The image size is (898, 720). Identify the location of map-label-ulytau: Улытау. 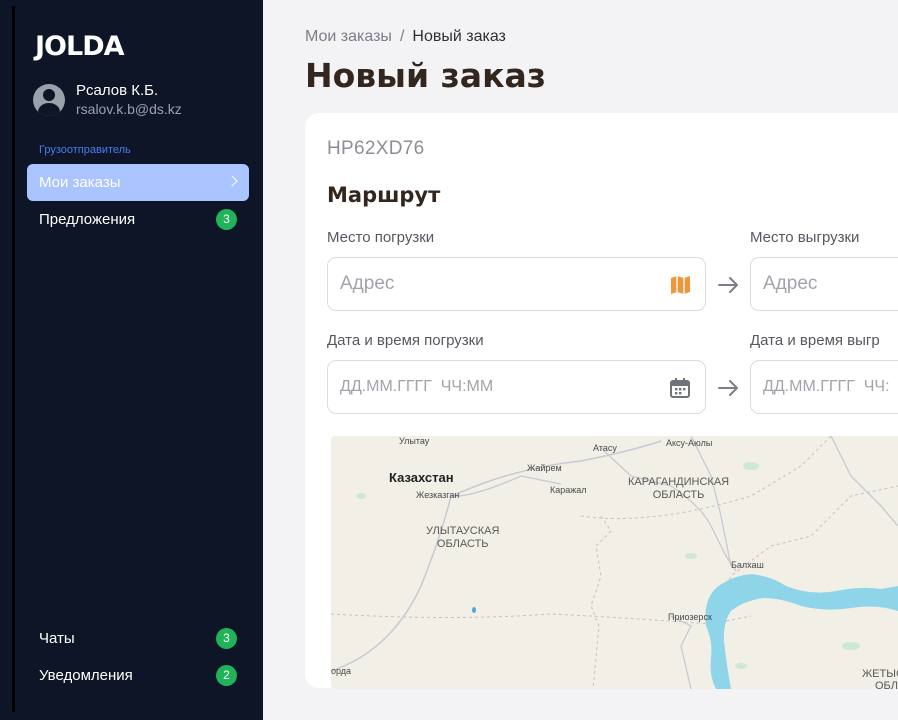
(414, 441).